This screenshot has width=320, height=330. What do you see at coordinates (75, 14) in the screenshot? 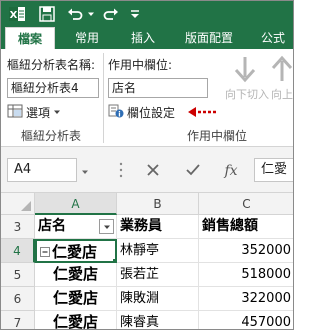
I see `undo-icon` at bounding box center [75, 14].